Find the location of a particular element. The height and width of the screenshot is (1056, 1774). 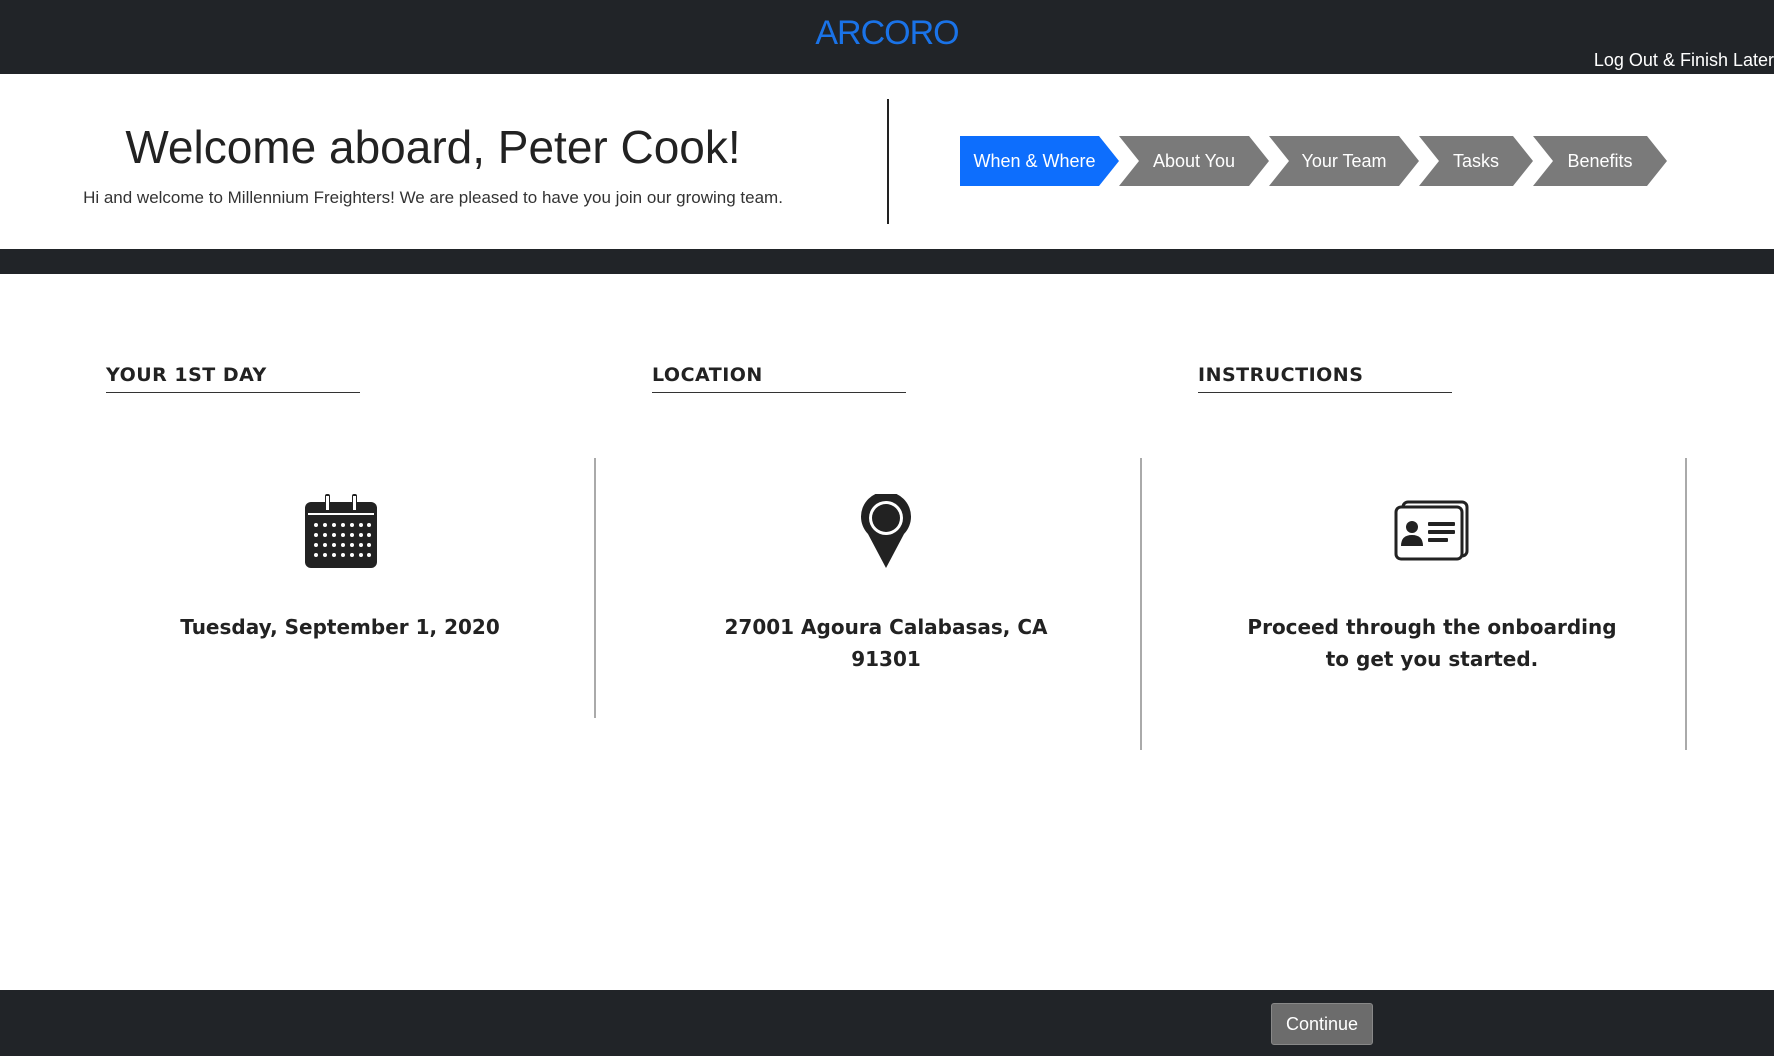

first-day-date: Tuesday, September 1, 2020 is located at coordinates (340, 627).